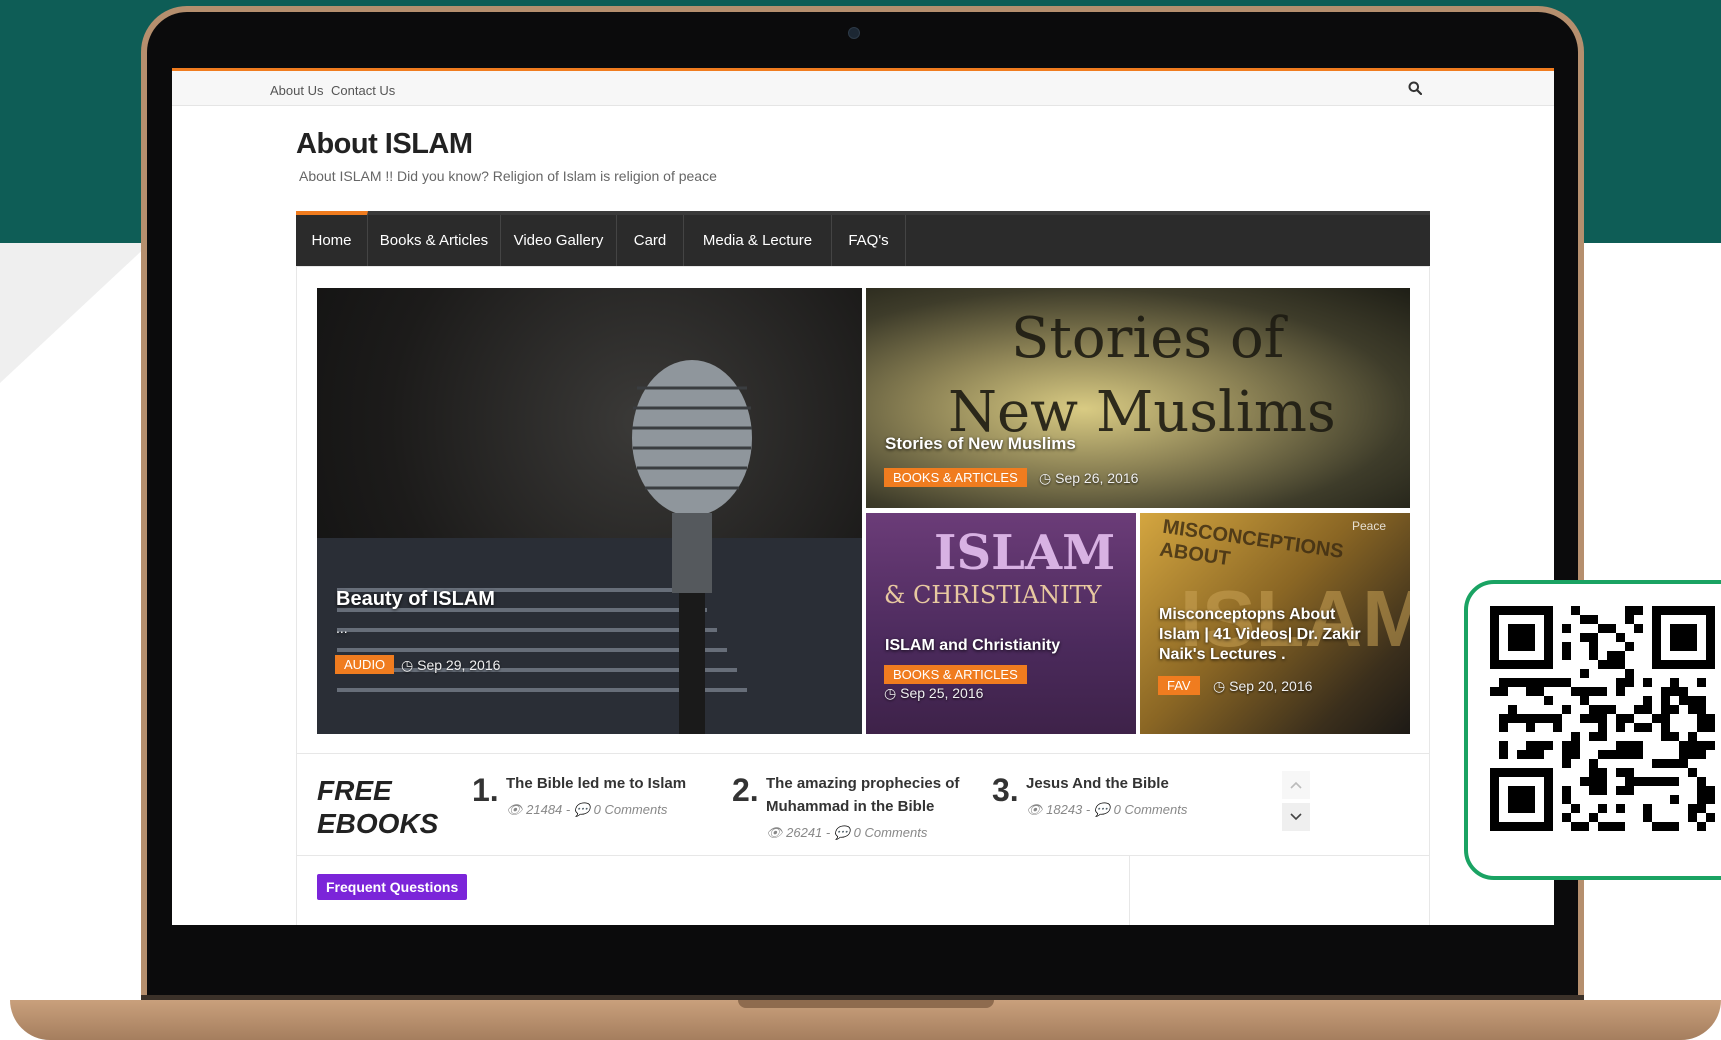  What do you see at coordinates (587, 809) in the screenshot?
I see `ebook-meta: 👁 21484 - 💬 0 Comments` at bounding box center [587, 809].